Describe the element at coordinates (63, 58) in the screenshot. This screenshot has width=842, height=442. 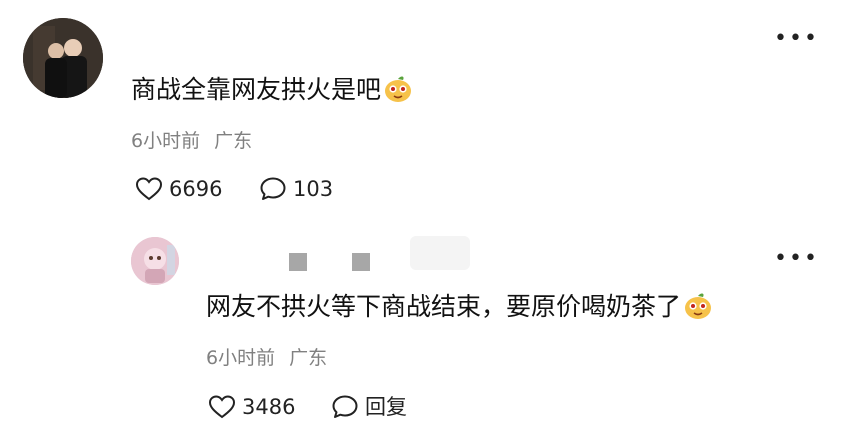
I see `commenter-avatar` at that location.